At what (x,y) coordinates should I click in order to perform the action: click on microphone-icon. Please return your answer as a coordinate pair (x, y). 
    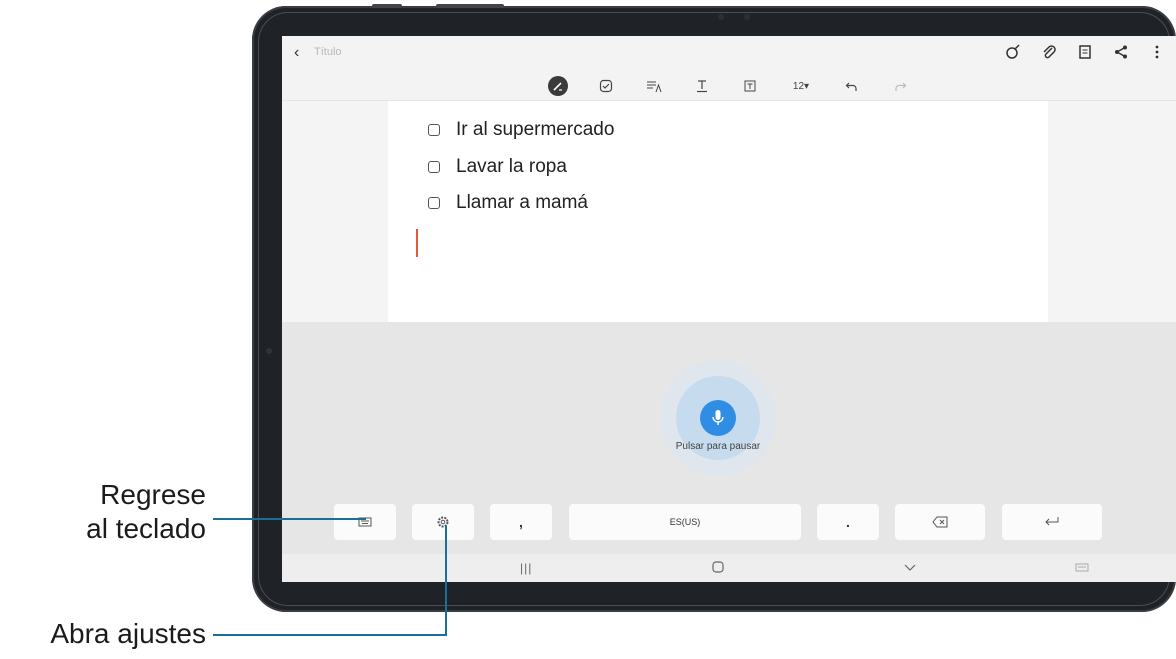
    Looking at the image, I should click on (718, 417).